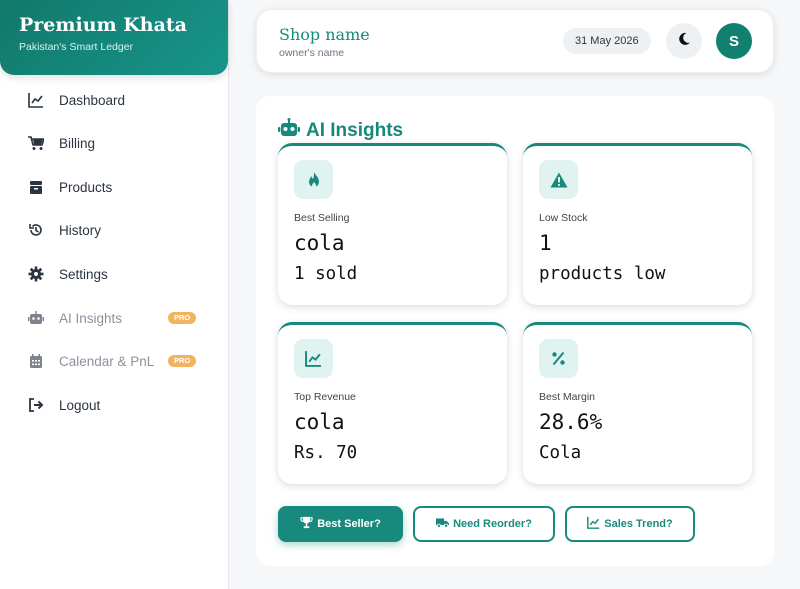 The height and width of the screenshot is (589, 800). What do you see at coordinates (86, 187) in the screenshot?
I see `sidebar-item-label: Products` at bounding box center [86, 187].